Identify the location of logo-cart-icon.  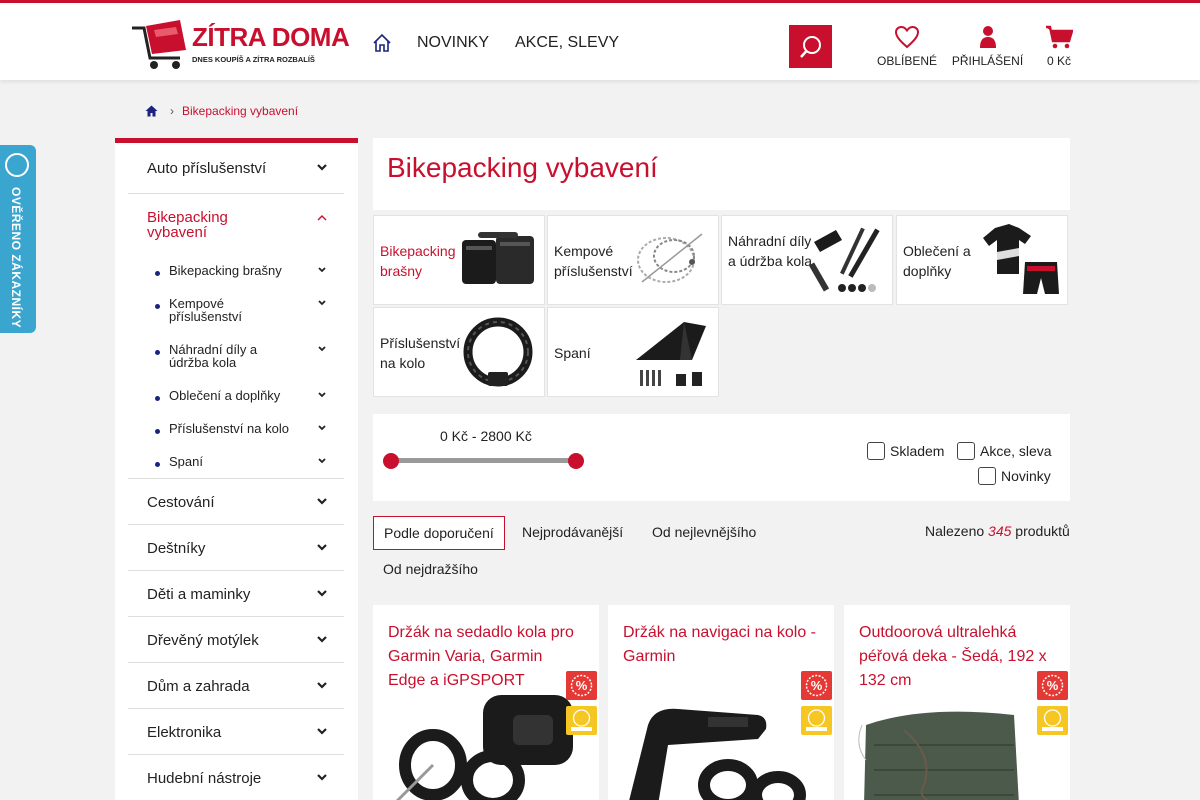
(159, 44).